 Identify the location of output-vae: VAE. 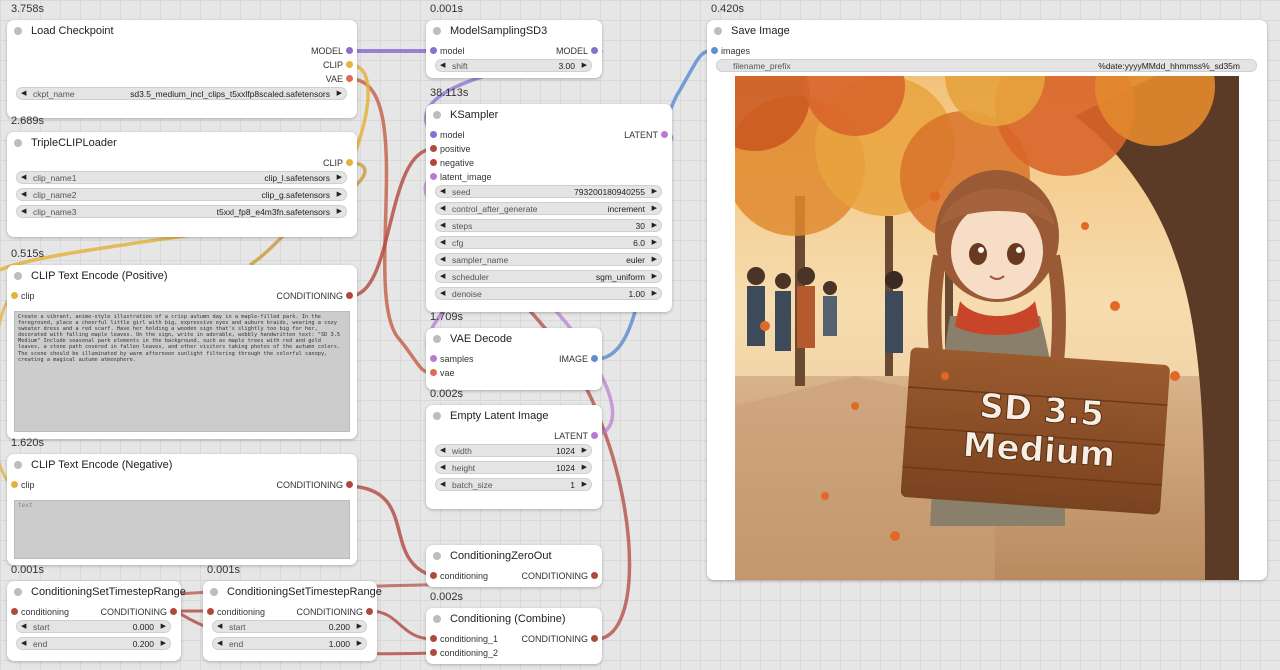
(339, 79).